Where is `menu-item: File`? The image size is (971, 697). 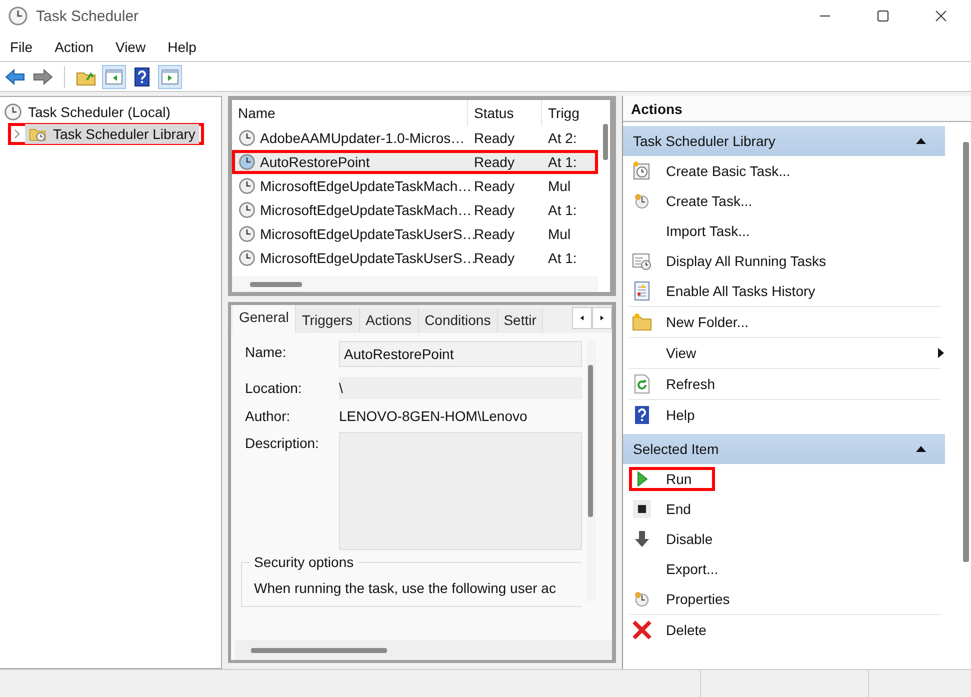
menu-item: File is located at coordinates (21, 46).